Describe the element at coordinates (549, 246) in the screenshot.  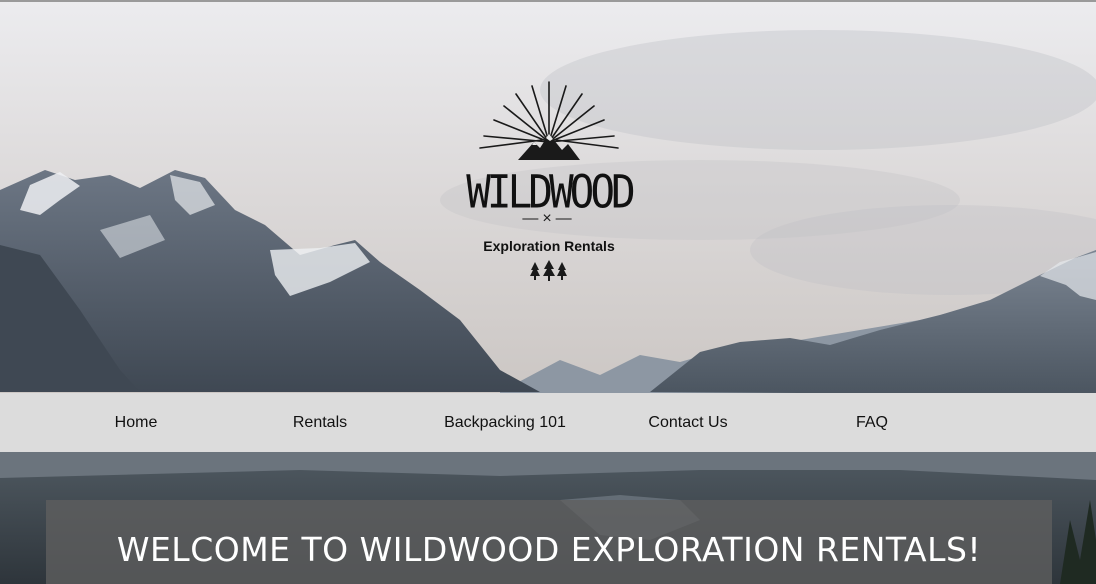
I see `logo-tagline: Exploration Rentals` at that location.